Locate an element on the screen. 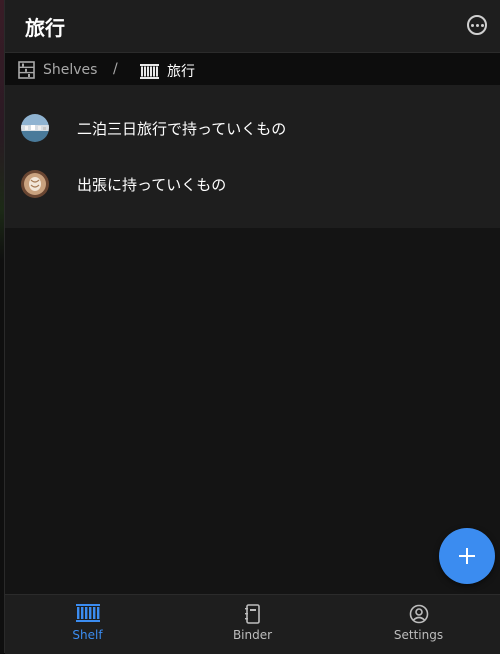 This screenshot has width=500, height=654. add-button is located at coordinates (467, 556).